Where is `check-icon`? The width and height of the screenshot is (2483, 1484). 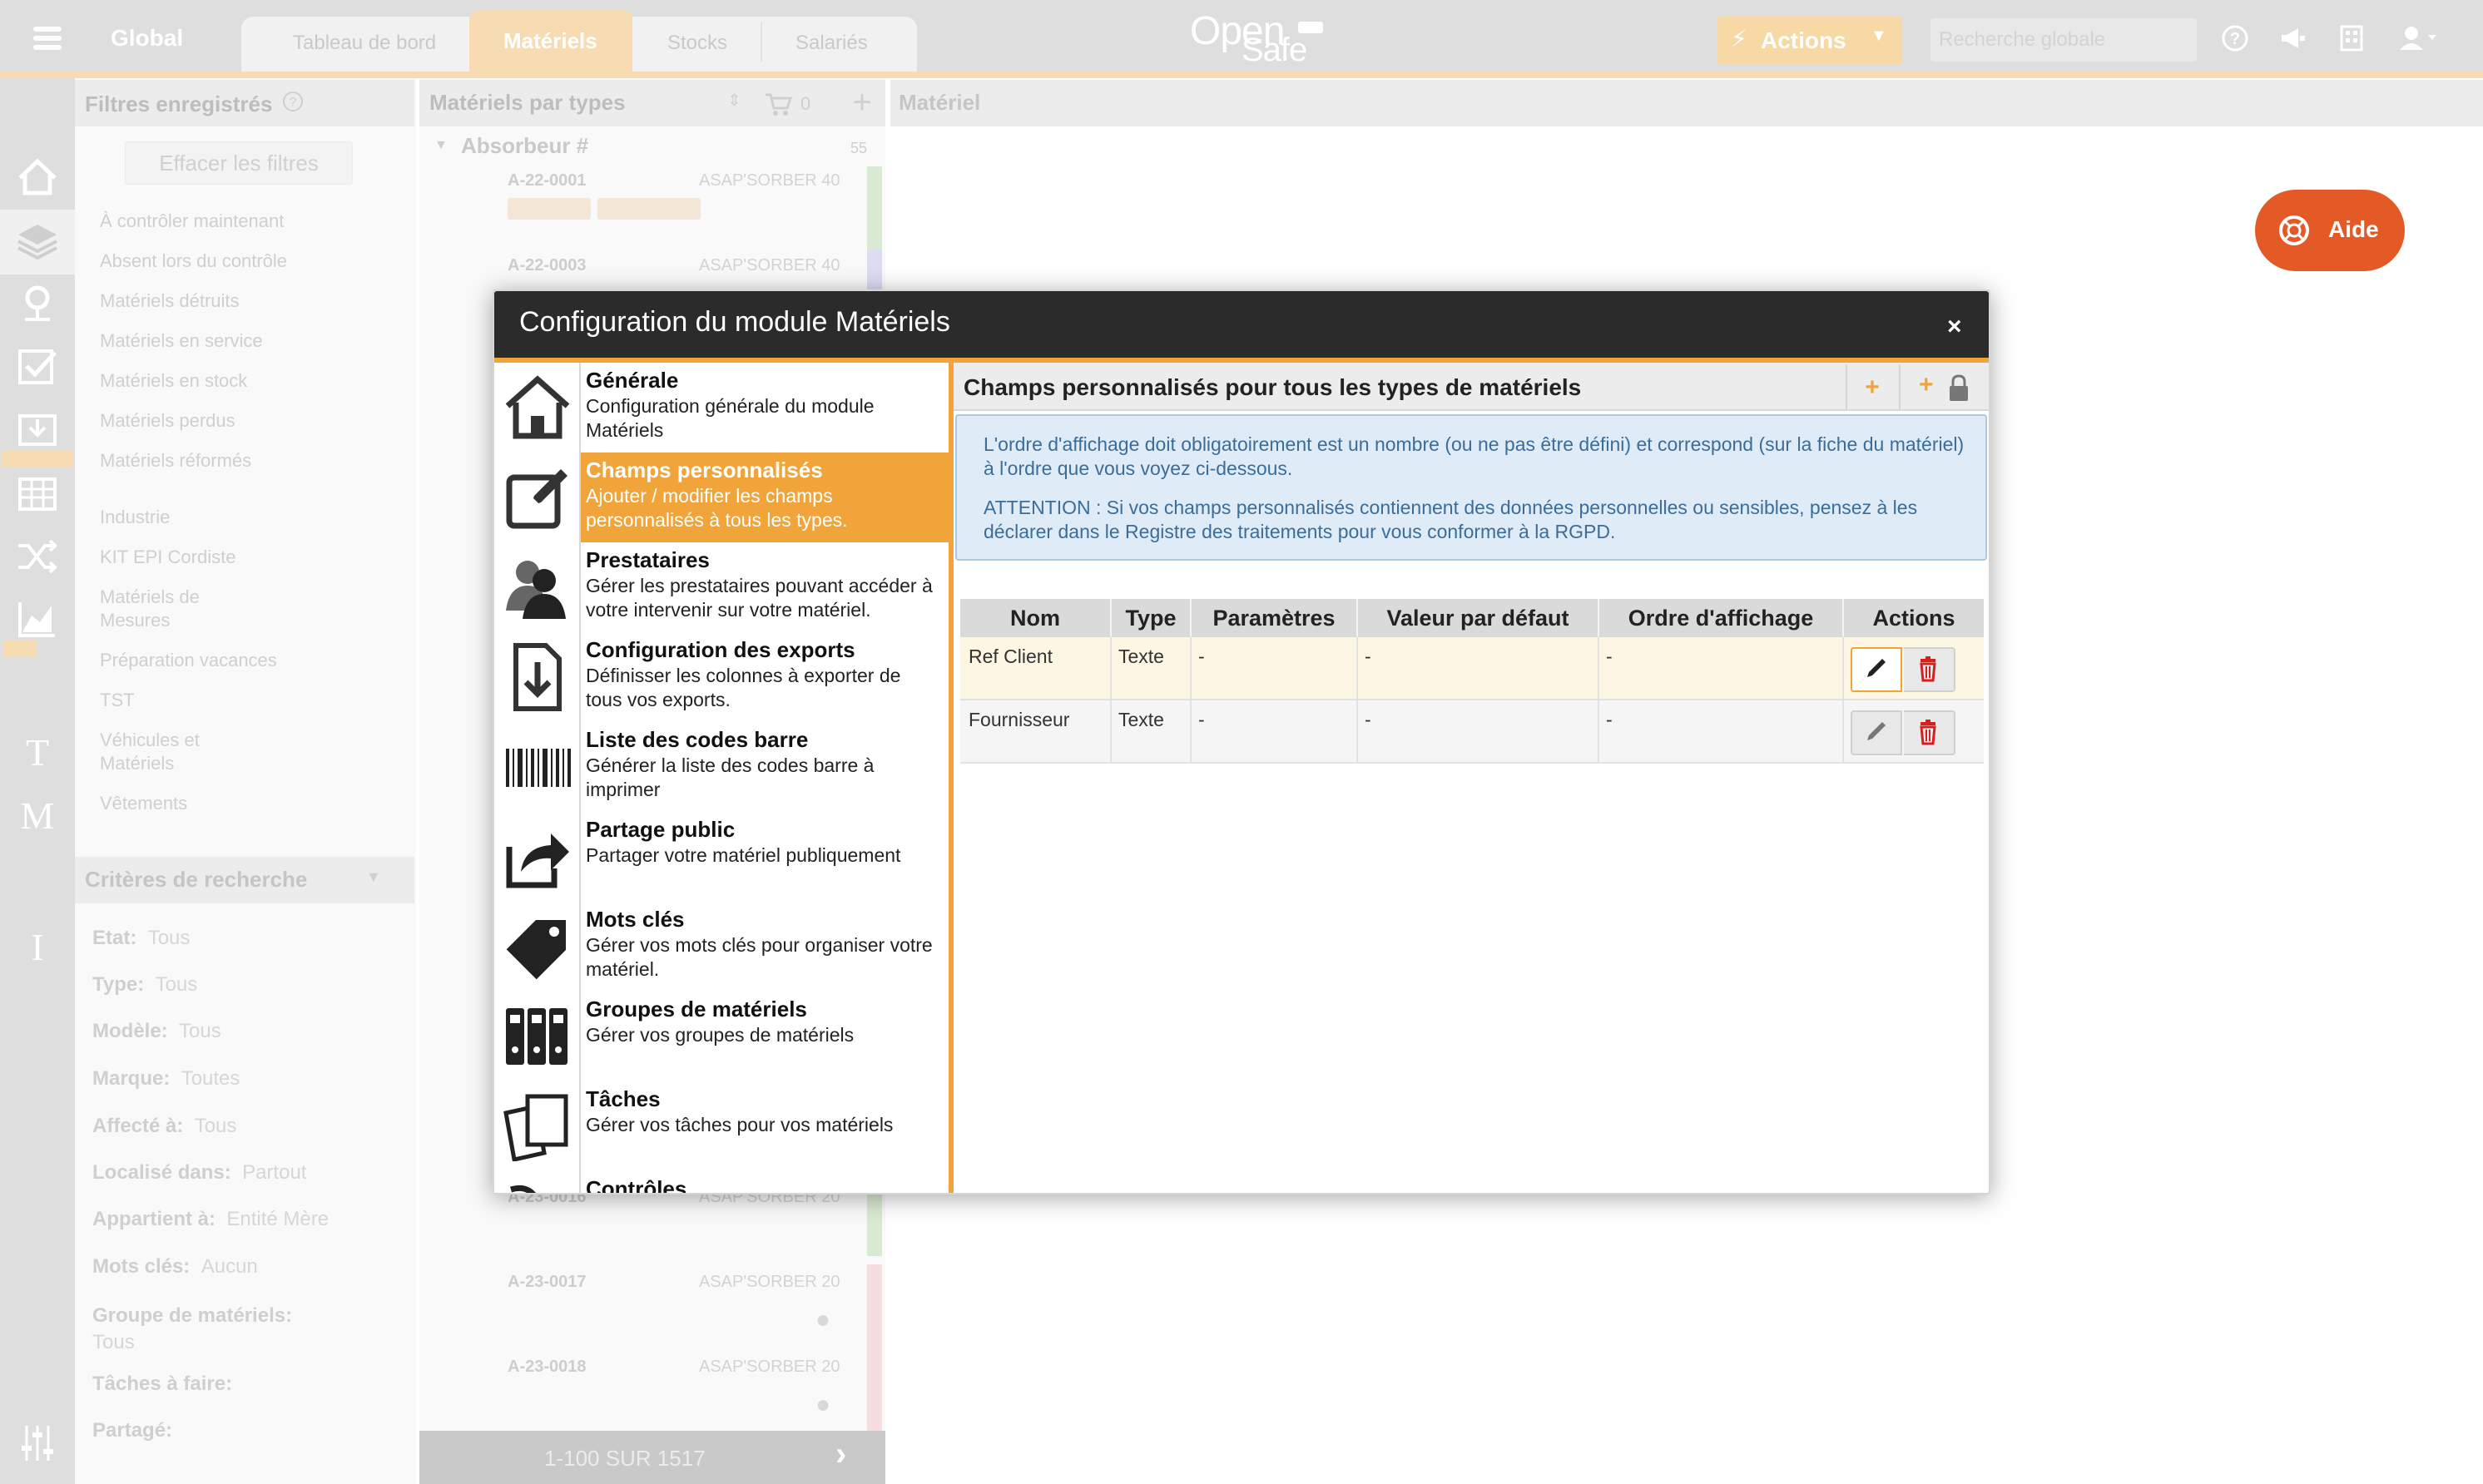 check-icon is located at coordinates (522, 1189).